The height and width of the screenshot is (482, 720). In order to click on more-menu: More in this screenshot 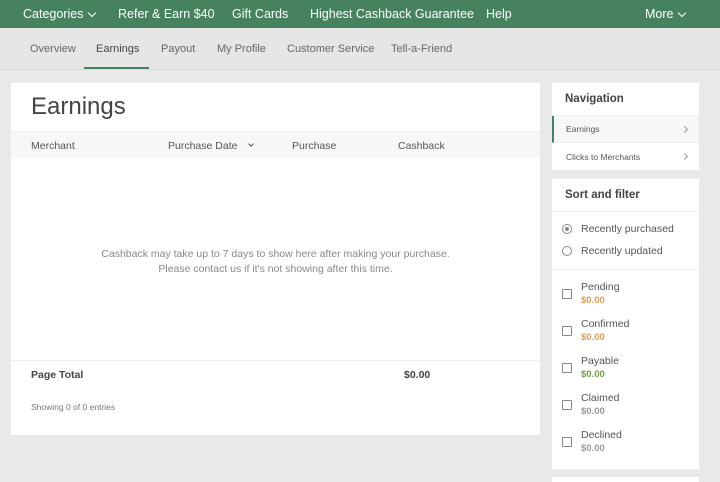, I will do `click(666, 14)`.